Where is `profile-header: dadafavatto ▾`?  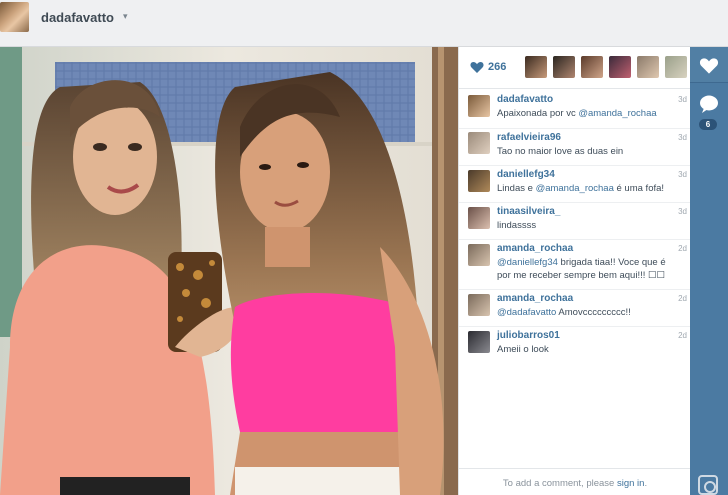 profile-header: dadafavatto ▾ is located at coordinates (364, 23).